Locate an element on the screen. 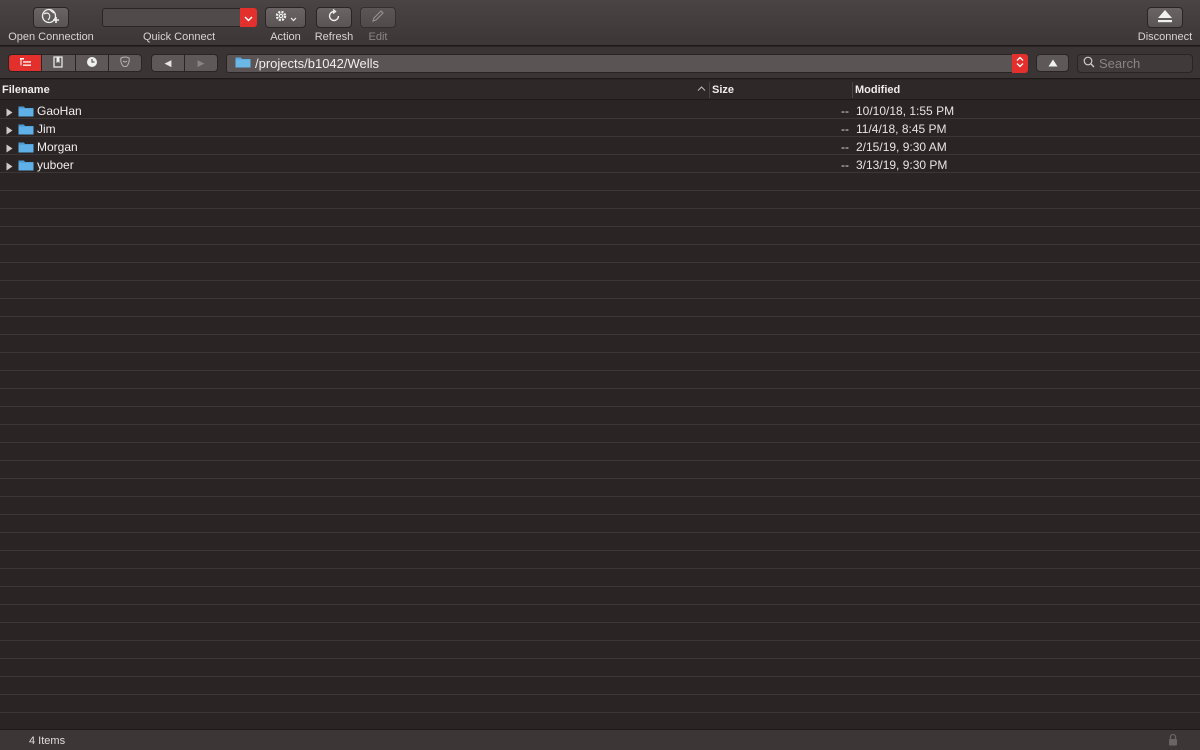 The image size is (1200, 750). forward-button: ▶ is located at coordinates (201, 63).